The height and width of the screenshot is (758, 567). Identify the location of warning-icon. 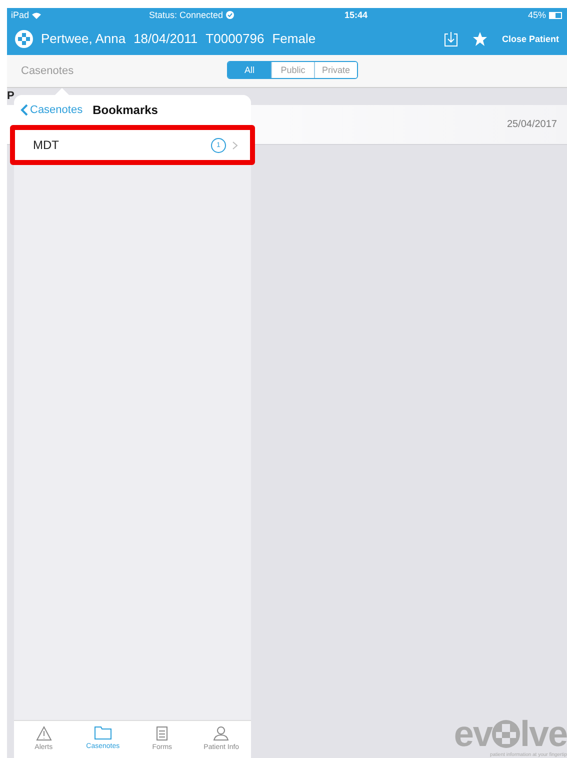
(44, 733).